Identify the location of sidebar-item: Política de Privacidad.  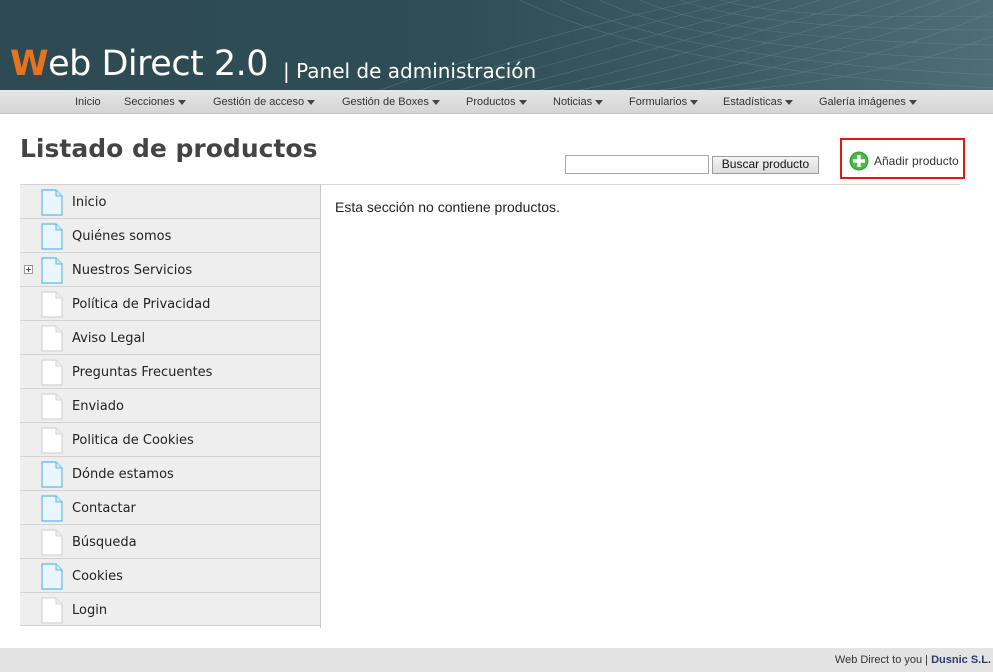
(170, 303).